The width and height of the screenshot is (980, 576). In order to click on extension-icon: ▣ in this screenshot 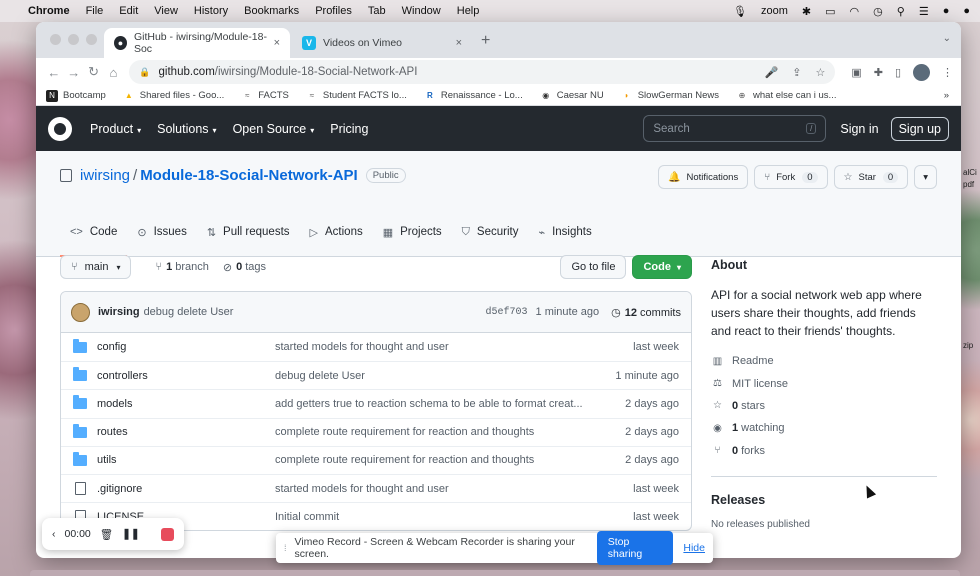, I will do `click(856, 72)`.